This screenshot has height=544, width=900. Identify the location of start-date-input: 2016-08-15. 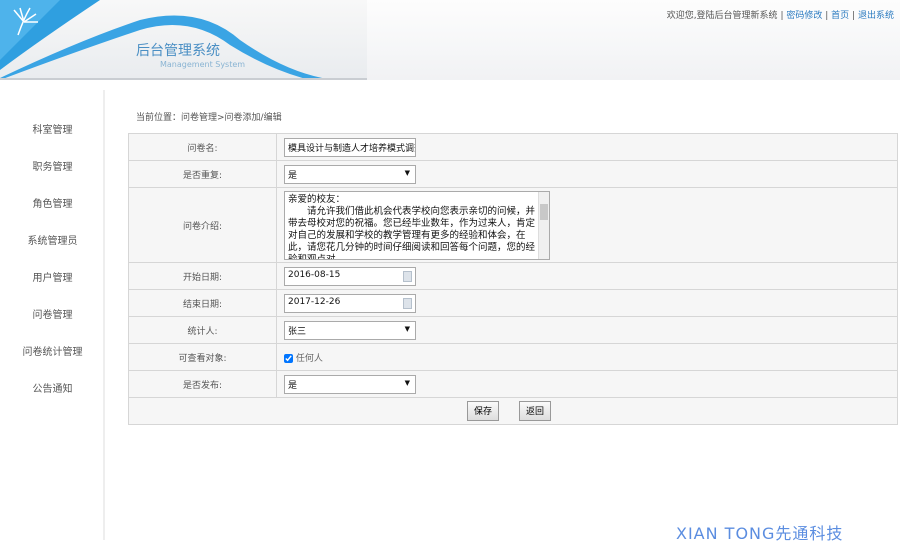
(350, 276).